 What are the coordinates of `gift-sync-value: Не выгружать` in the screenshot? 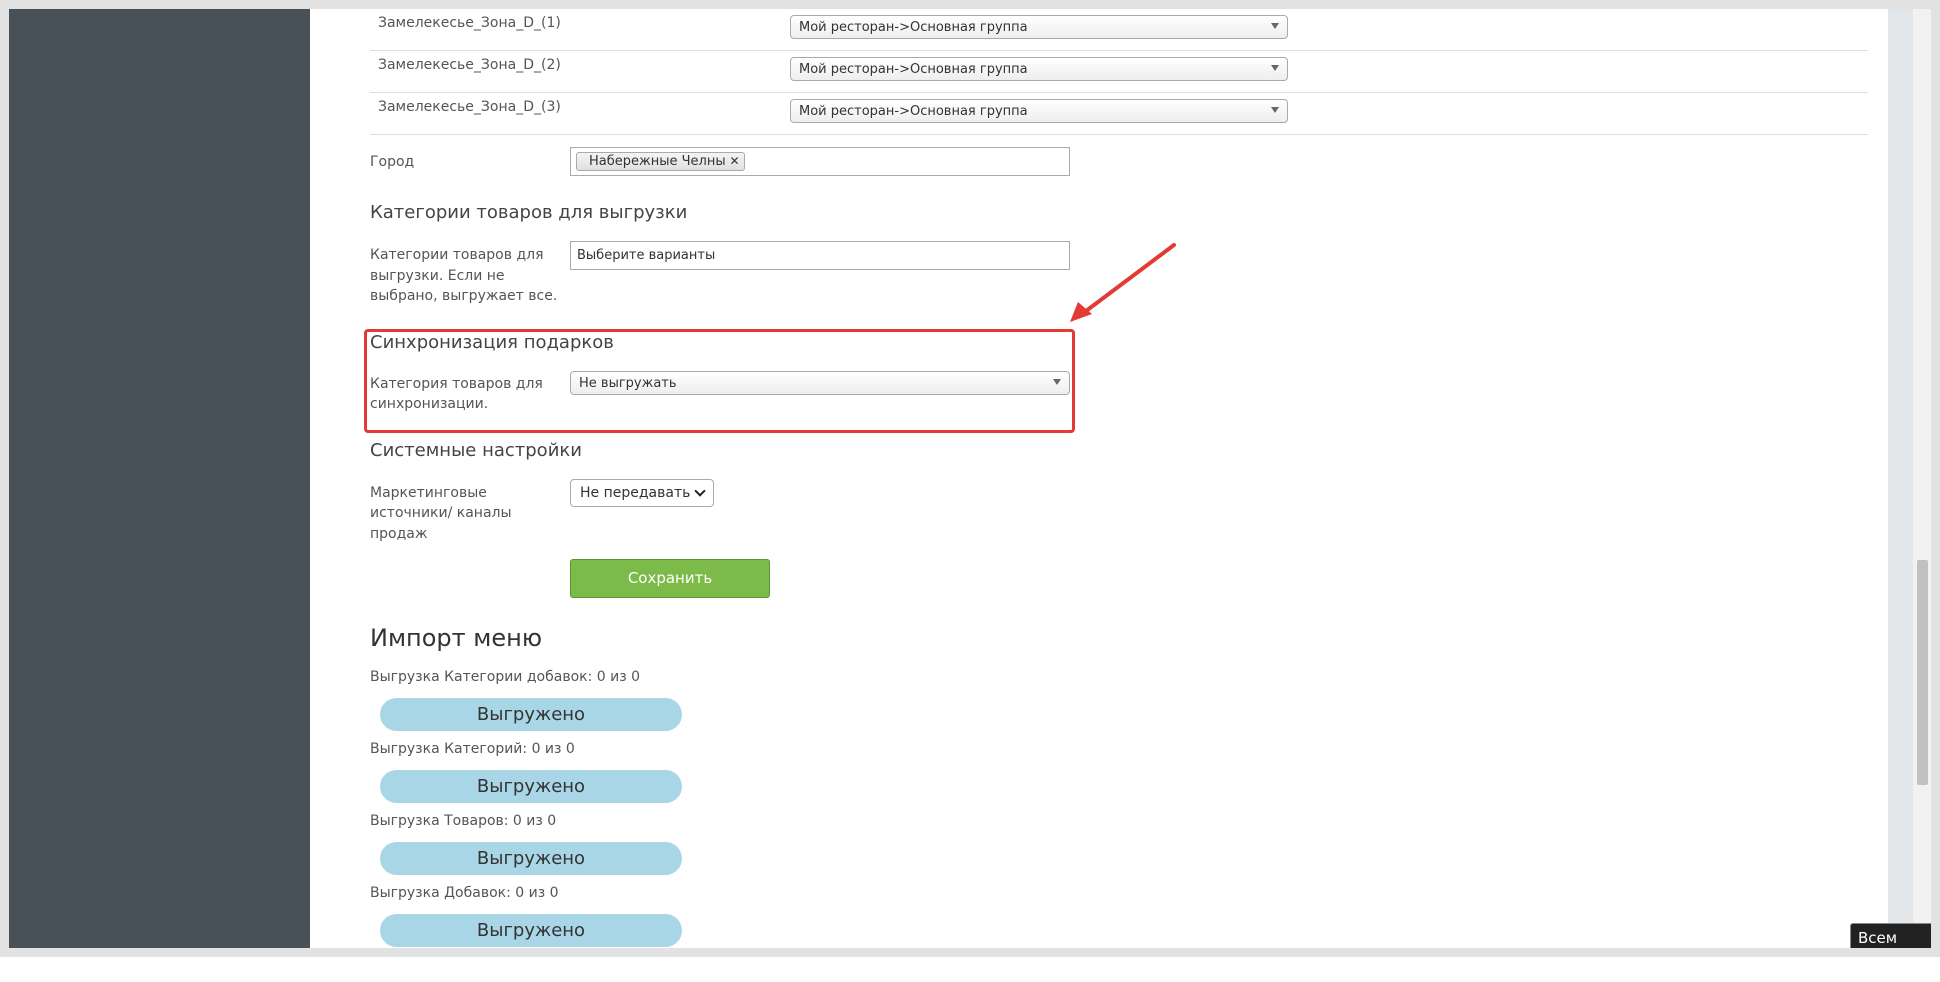 It's located at (628, 383).